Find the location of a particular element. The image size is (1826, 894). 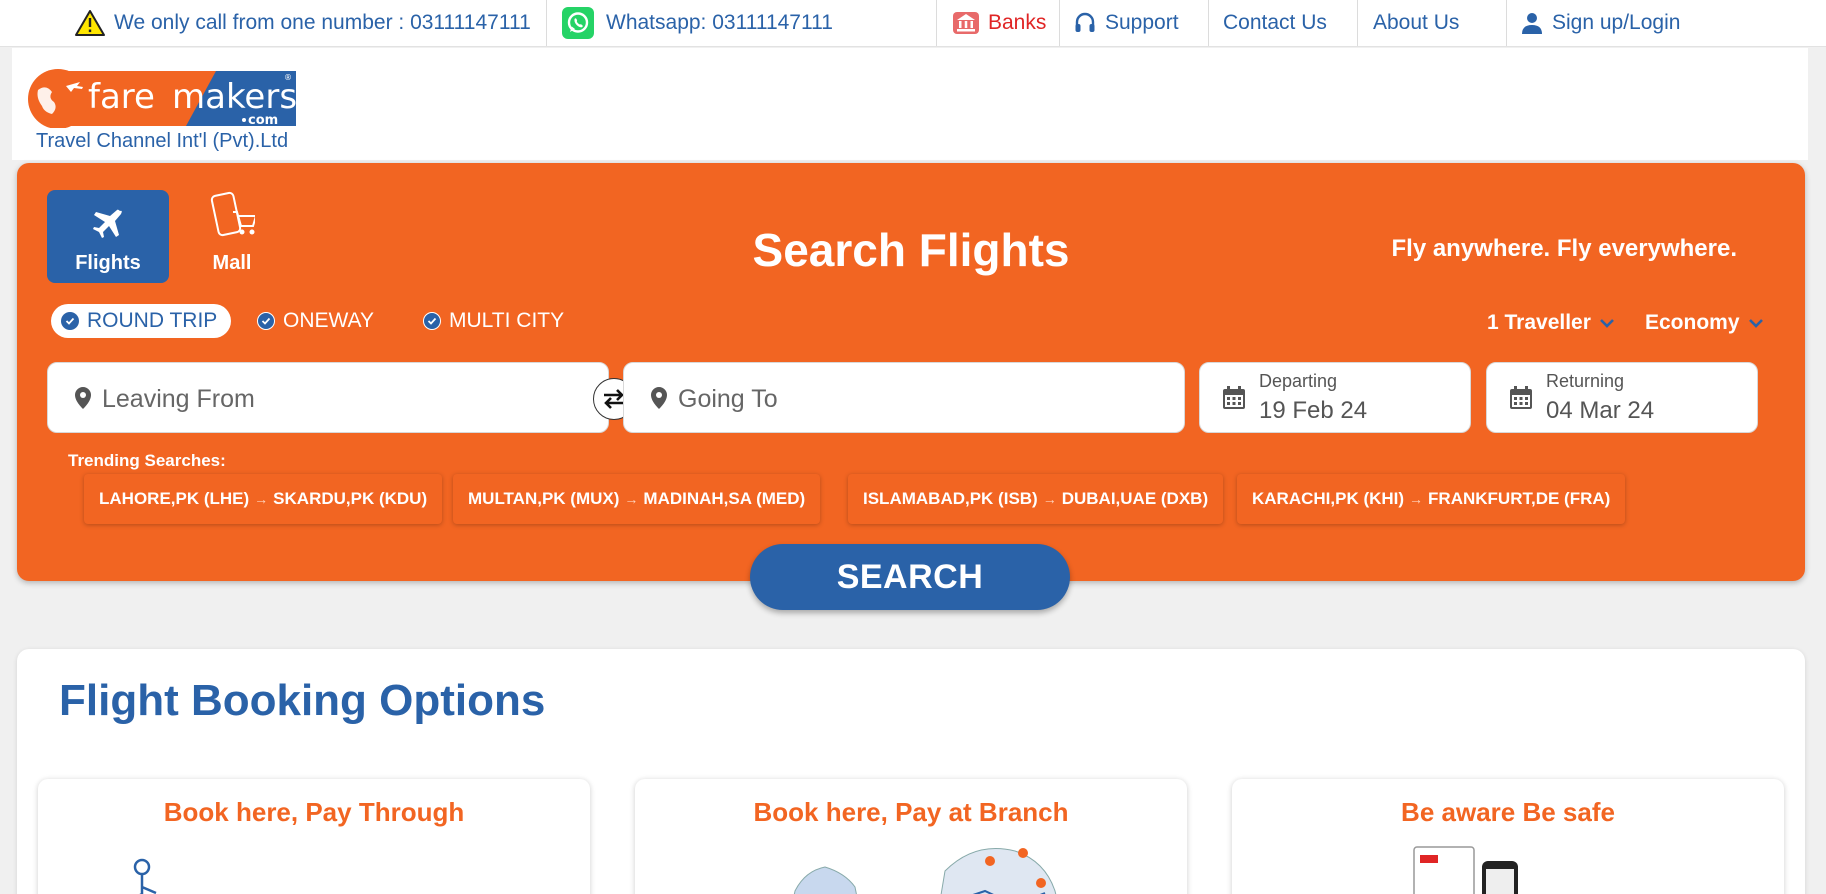

leaving-from-field: Leaving From is located at coordinates (328, 397).